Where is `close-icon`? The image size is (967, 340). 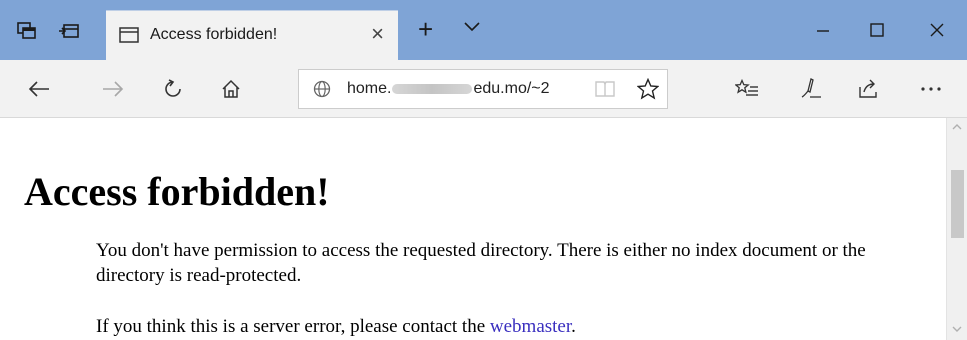
close-icon is located at coordinates (937, 30).